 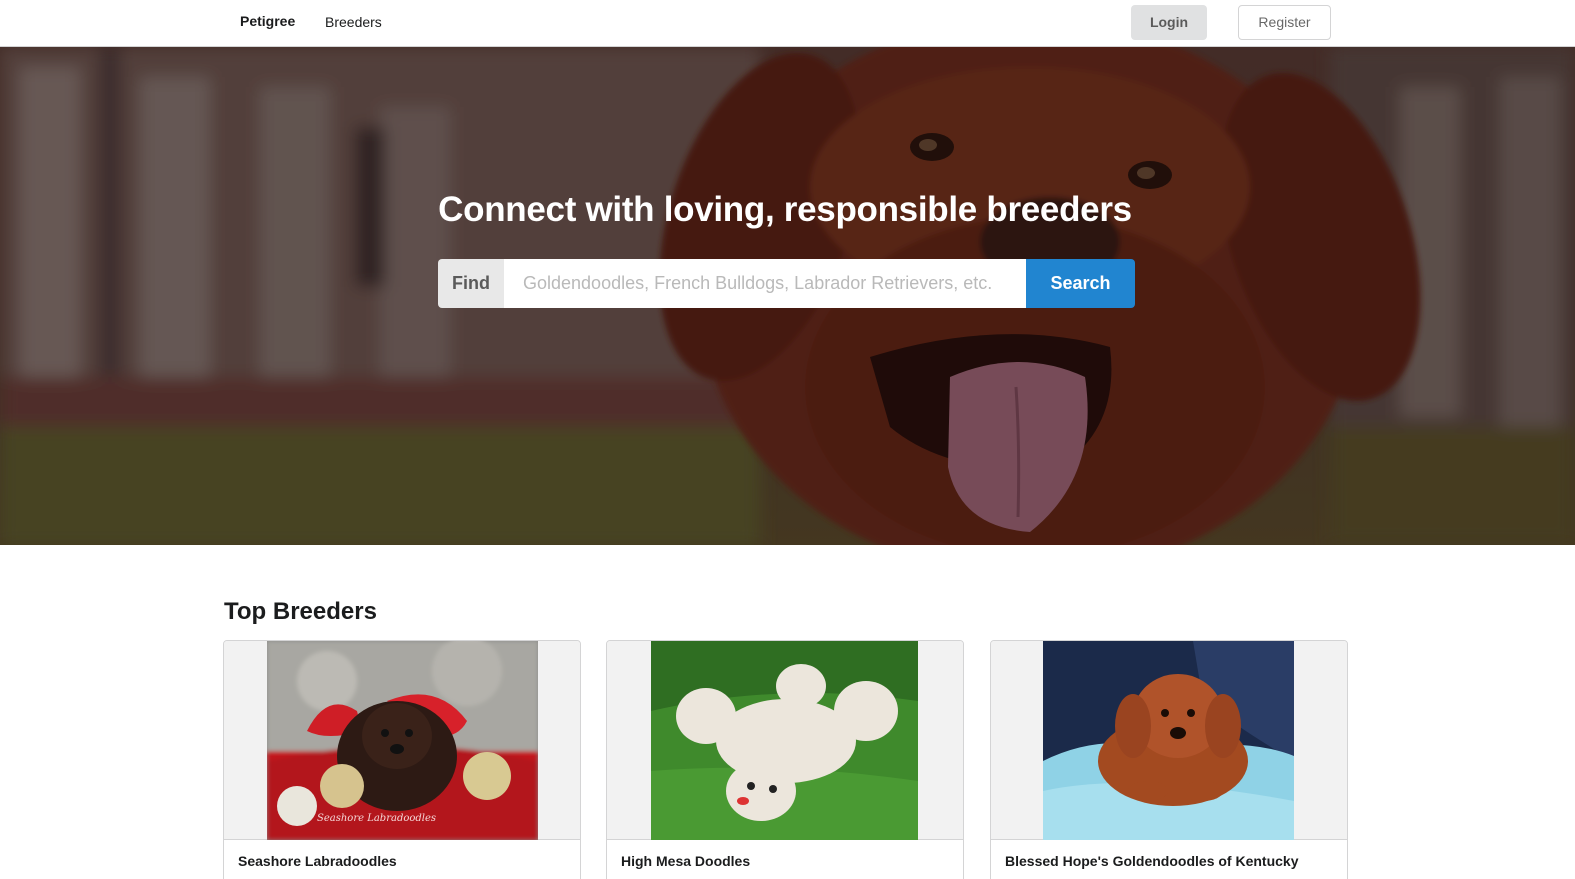 I want to click on breeder-photo: Seashore Labradoodles, so click(x=402, y=740).